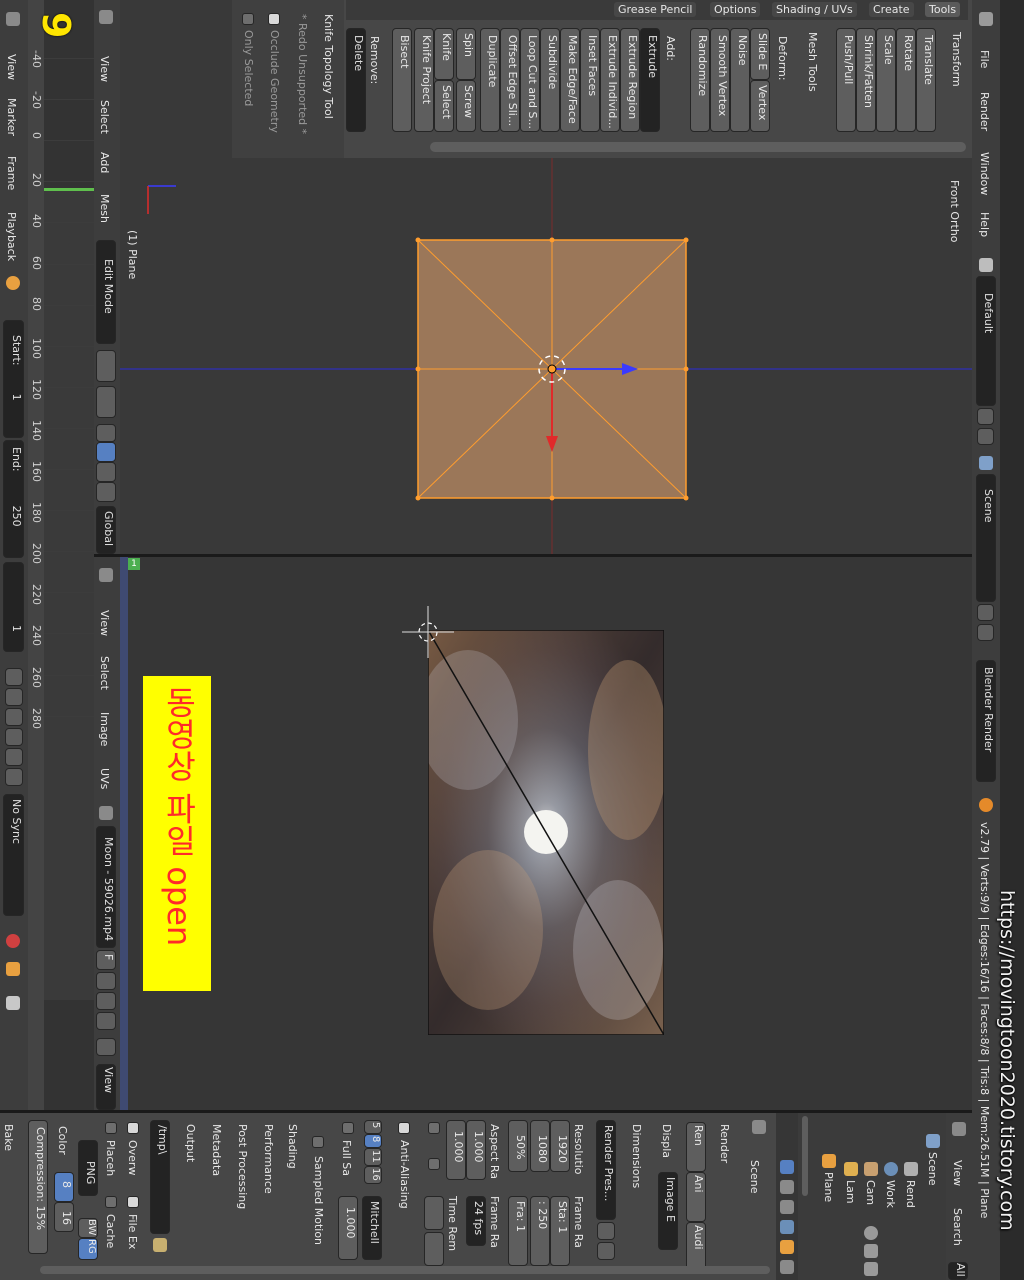 This screenshot has height=1280, width=1024. What do you see at coordinates (106, 1087) in the screenshot?
I see `display-mode-button: View` at bounding box center [106, 1087].